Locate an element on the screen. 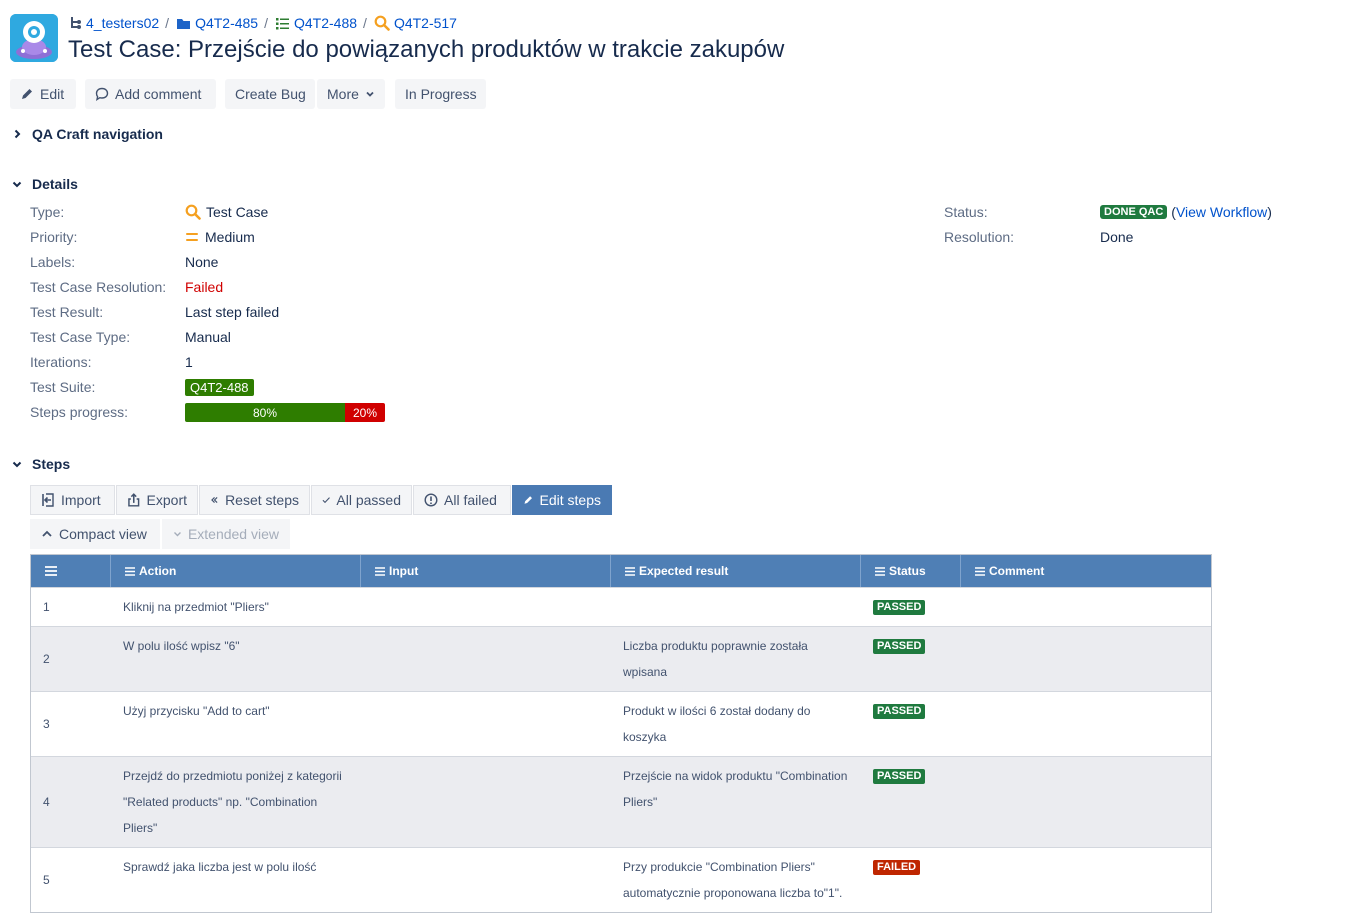  status-lozenge: DONE QAC is located at coordinates (1134, 212).